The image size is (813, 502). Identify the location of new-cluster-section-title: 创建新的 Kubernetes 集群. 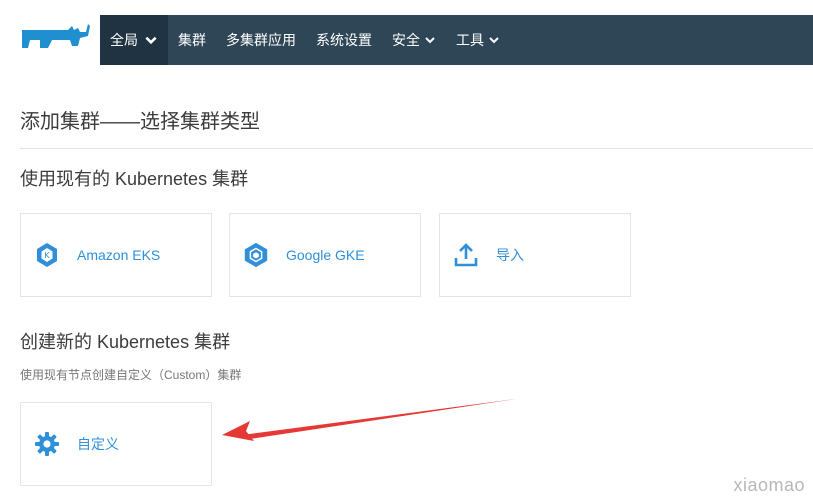
(125, 342).